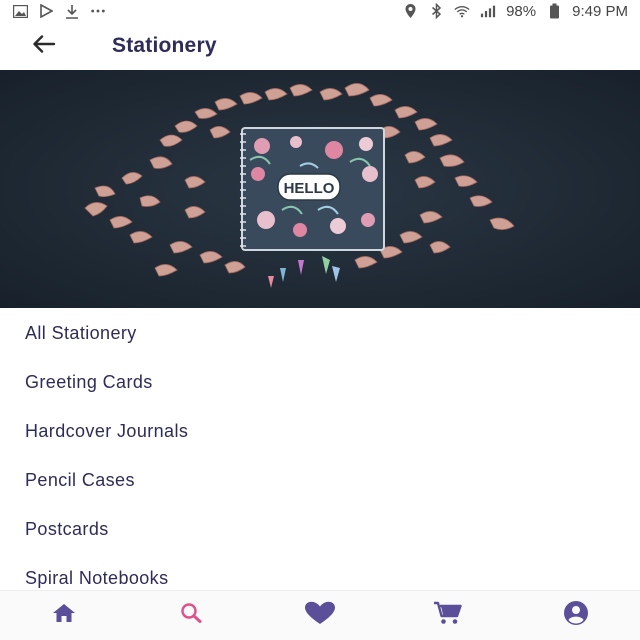 This screenshot has height=640, width=640. Describe the element at coordinates (72, 11) in the screenshot. I see `download-icon` at that location.